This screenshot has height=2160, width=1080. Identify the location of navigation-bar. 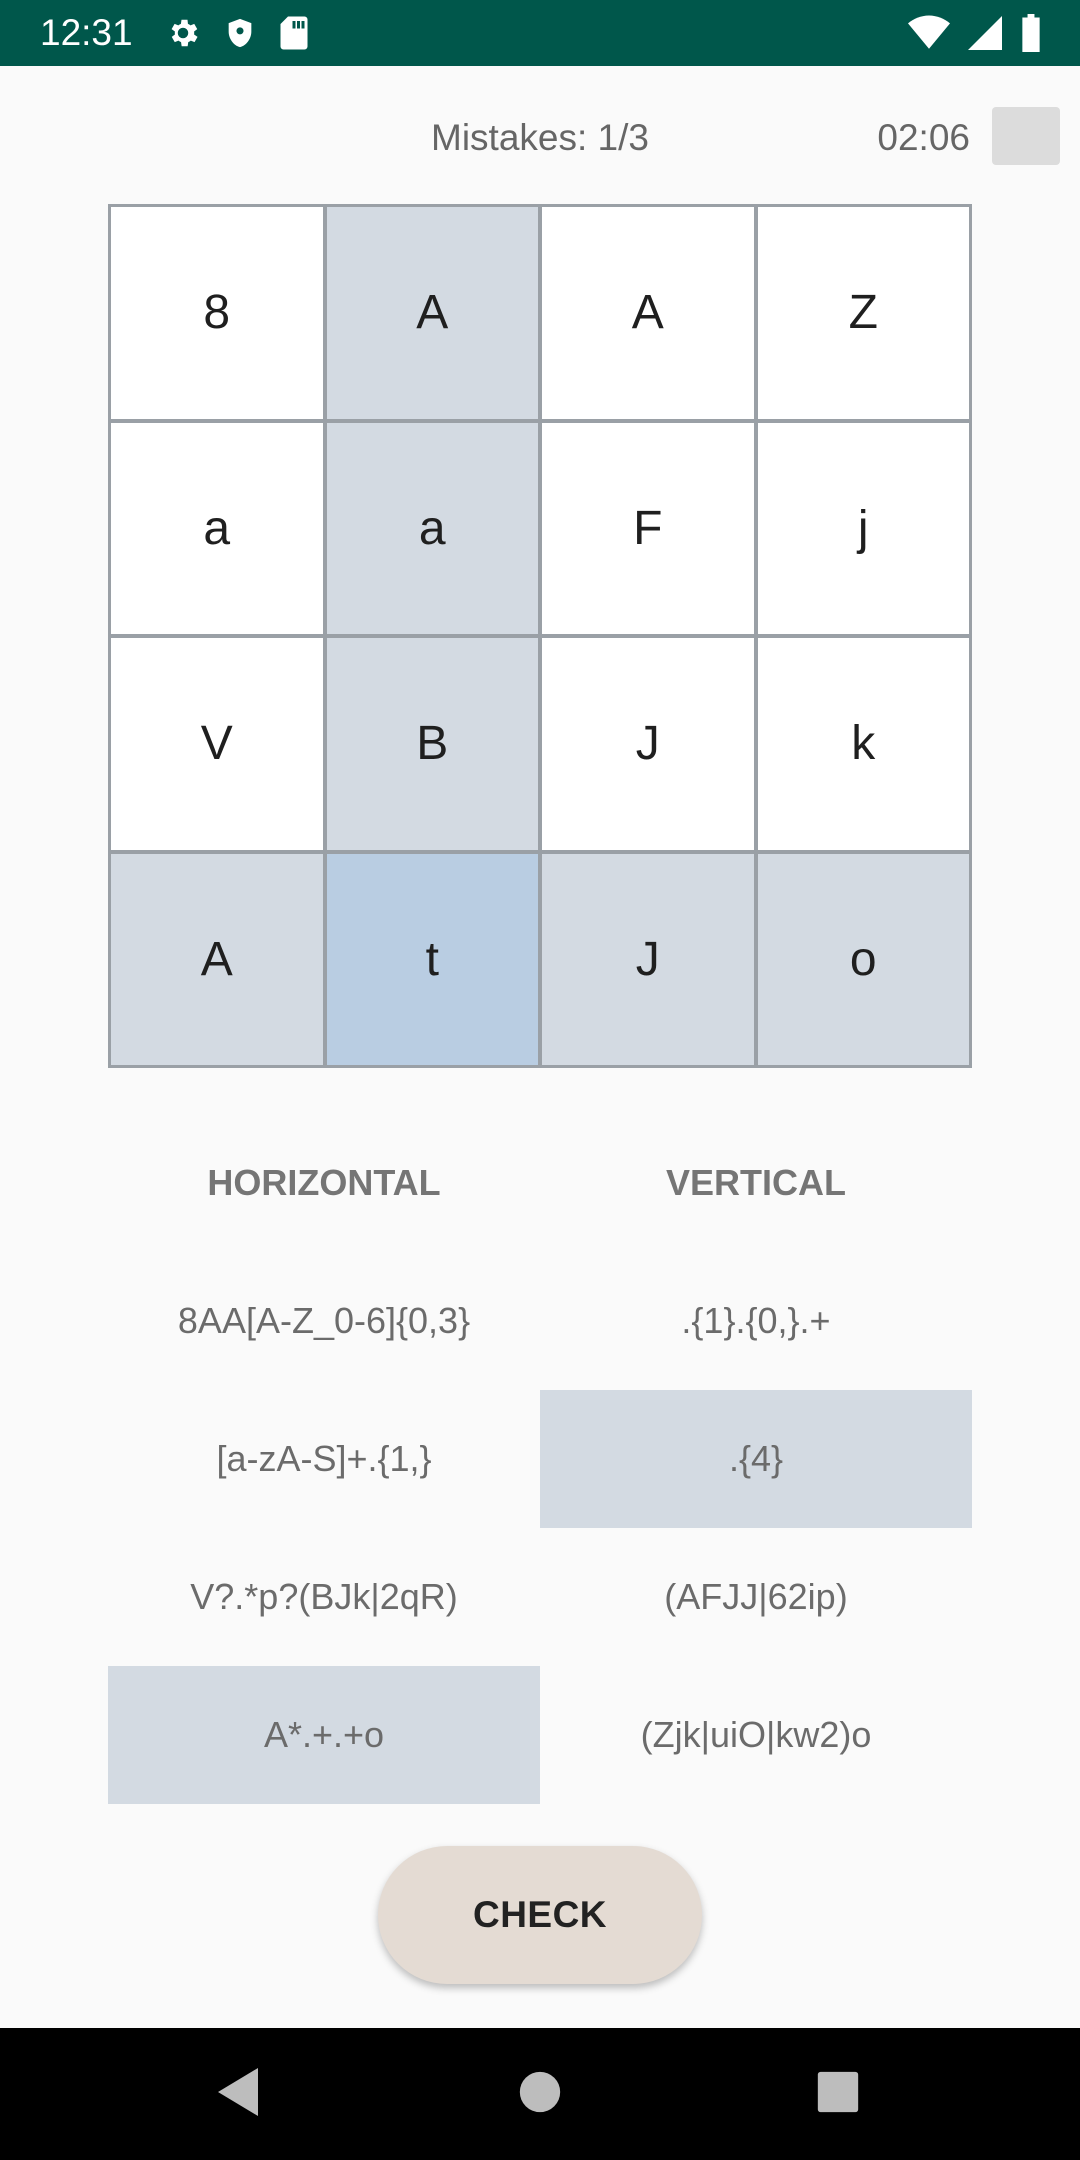
(540, 2094).